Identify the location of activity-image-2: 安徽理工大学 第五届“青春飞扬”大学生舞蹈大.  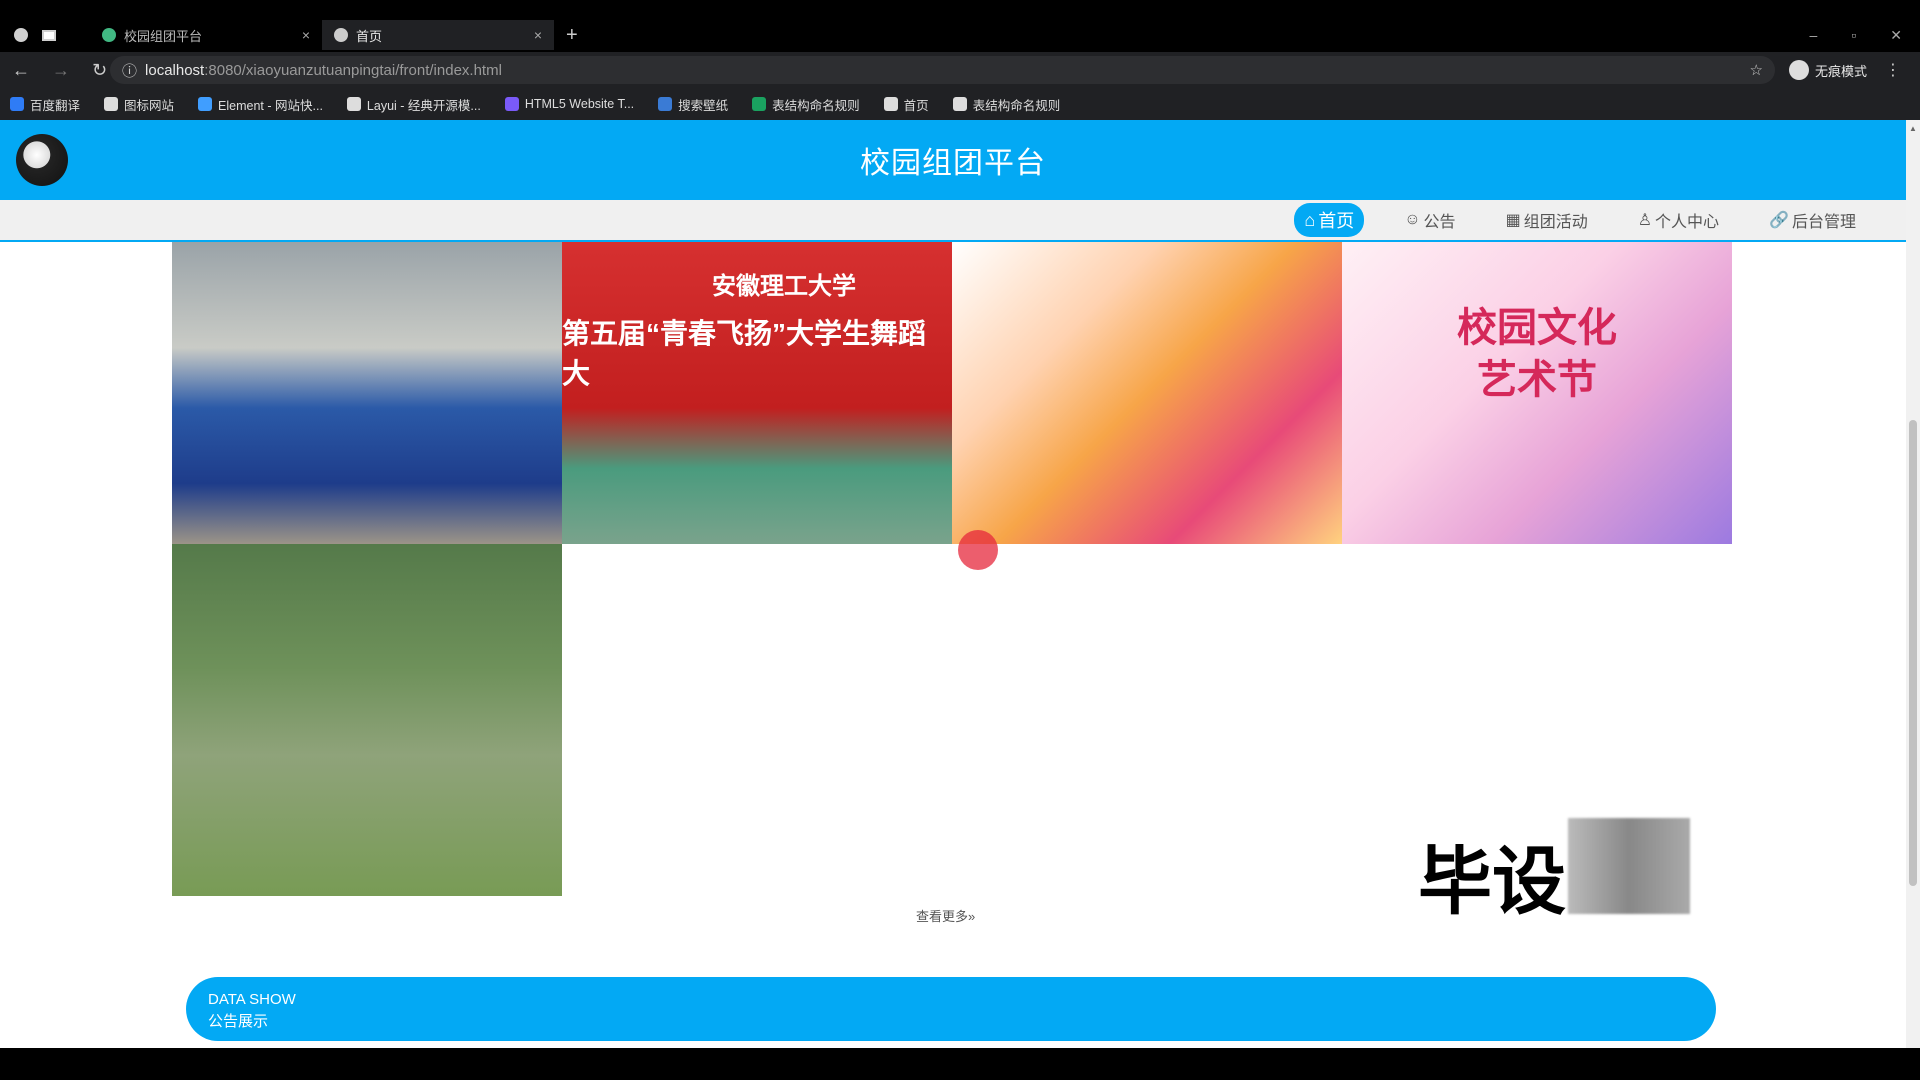
(757, 393).